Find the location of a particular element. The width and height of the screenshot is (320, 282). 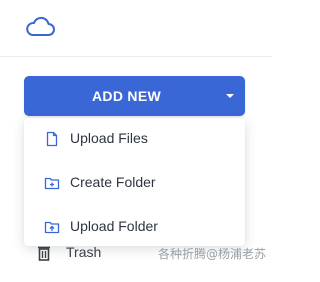

menu-item-upload-folder: Upload Folder is located at coordinates (134, 227).